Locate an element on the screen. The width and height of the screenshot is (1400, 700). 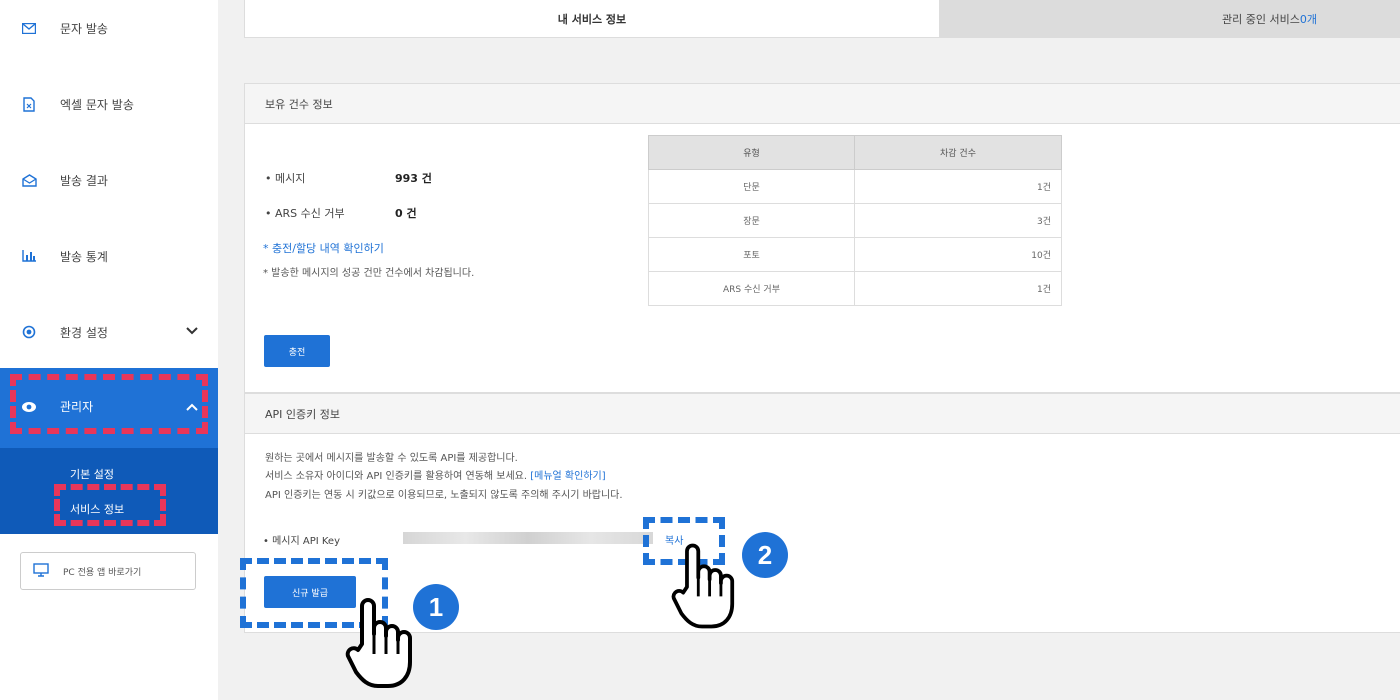
mail-open-icon is located at coordinates (29, 180).